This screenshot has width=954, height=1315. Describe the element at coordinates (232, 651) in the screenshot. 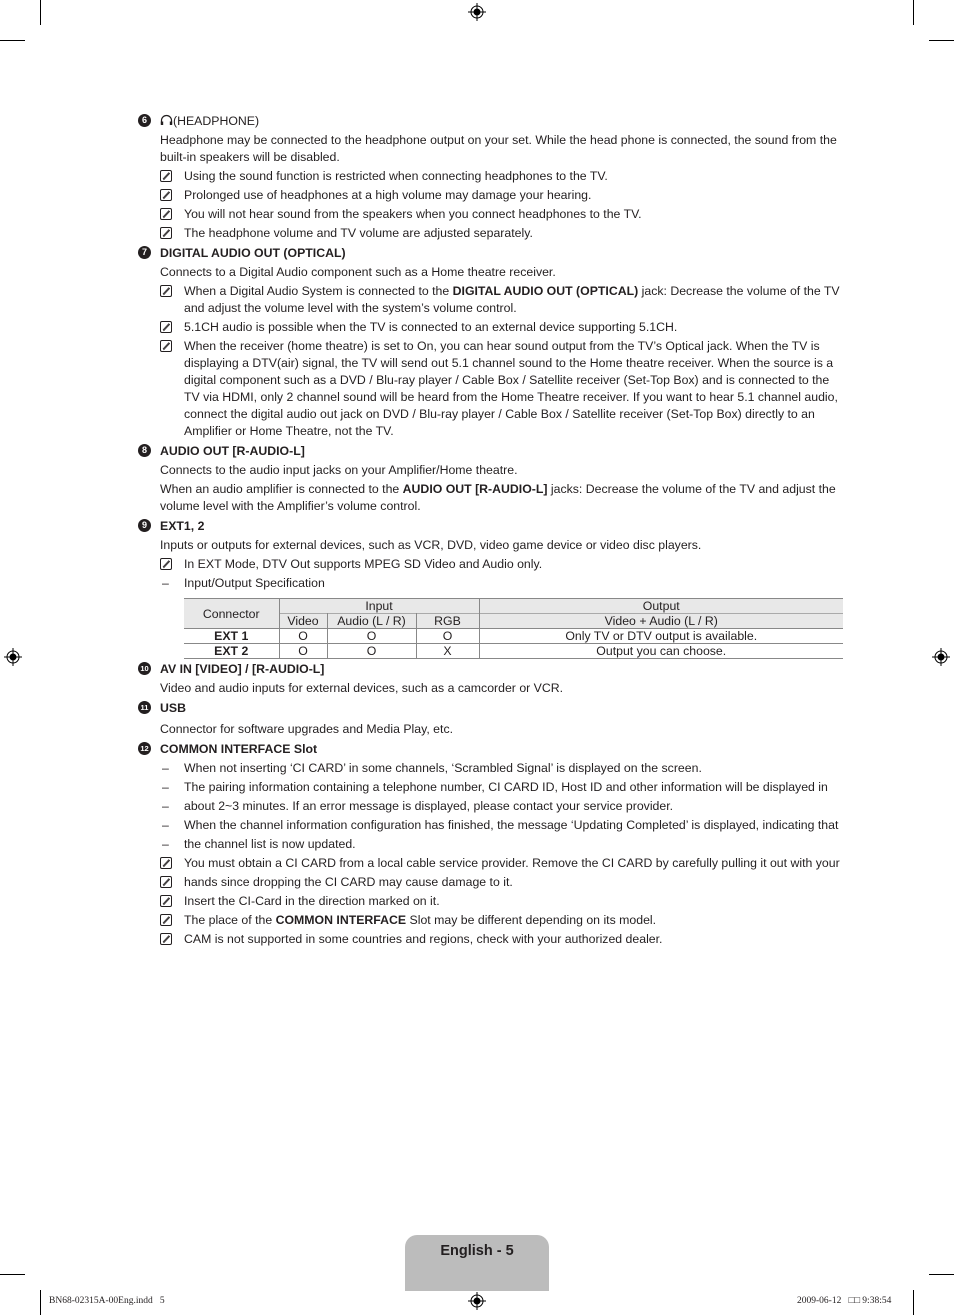

I see `table-cell: EXT 2` at that location.